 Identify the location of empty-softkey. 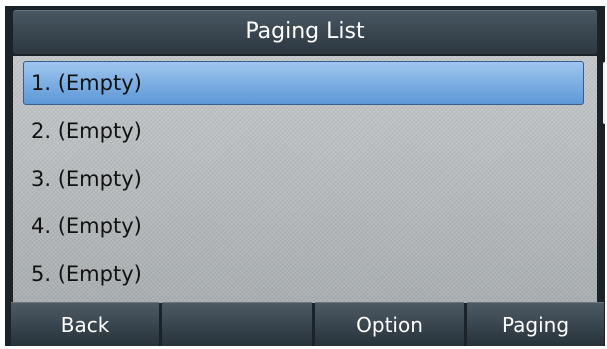
(237, 324).